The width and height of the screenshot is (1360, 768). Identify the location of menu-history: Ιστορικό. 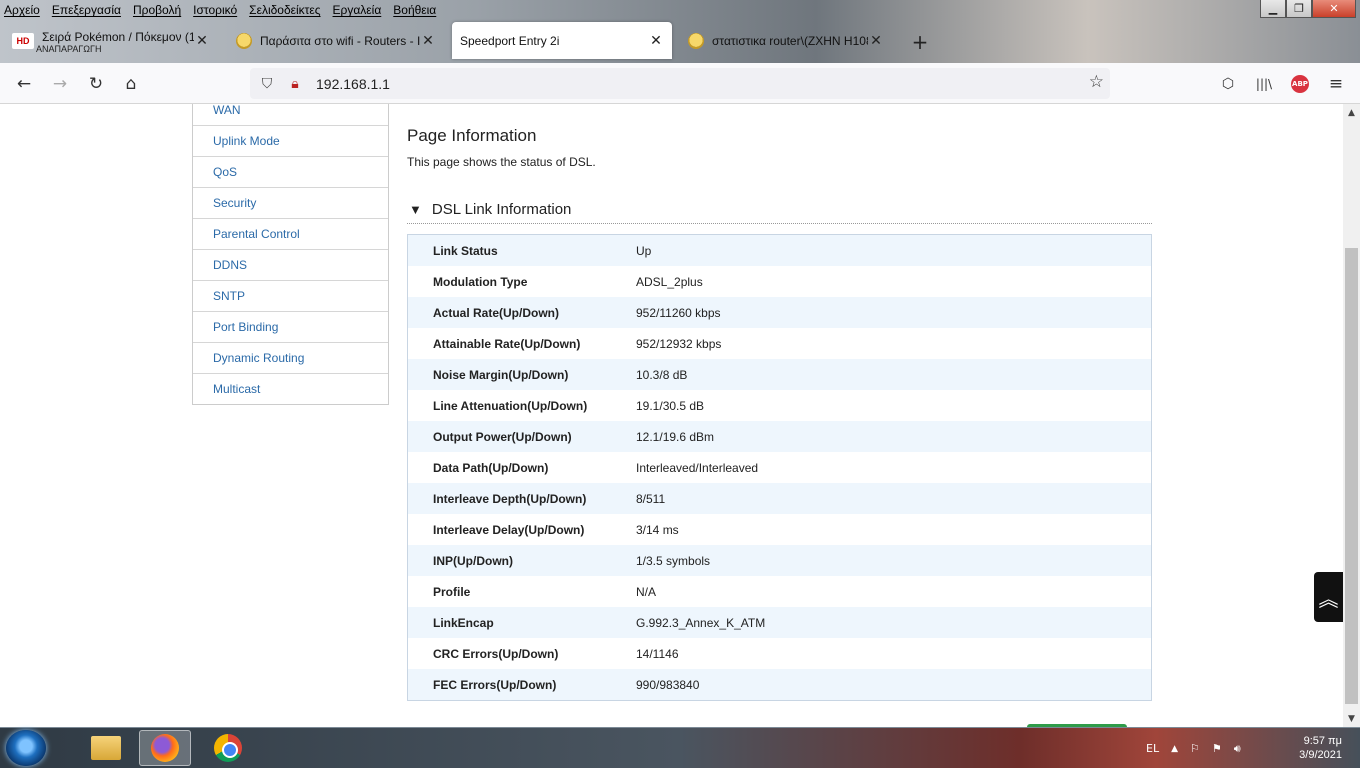
(215, 10).